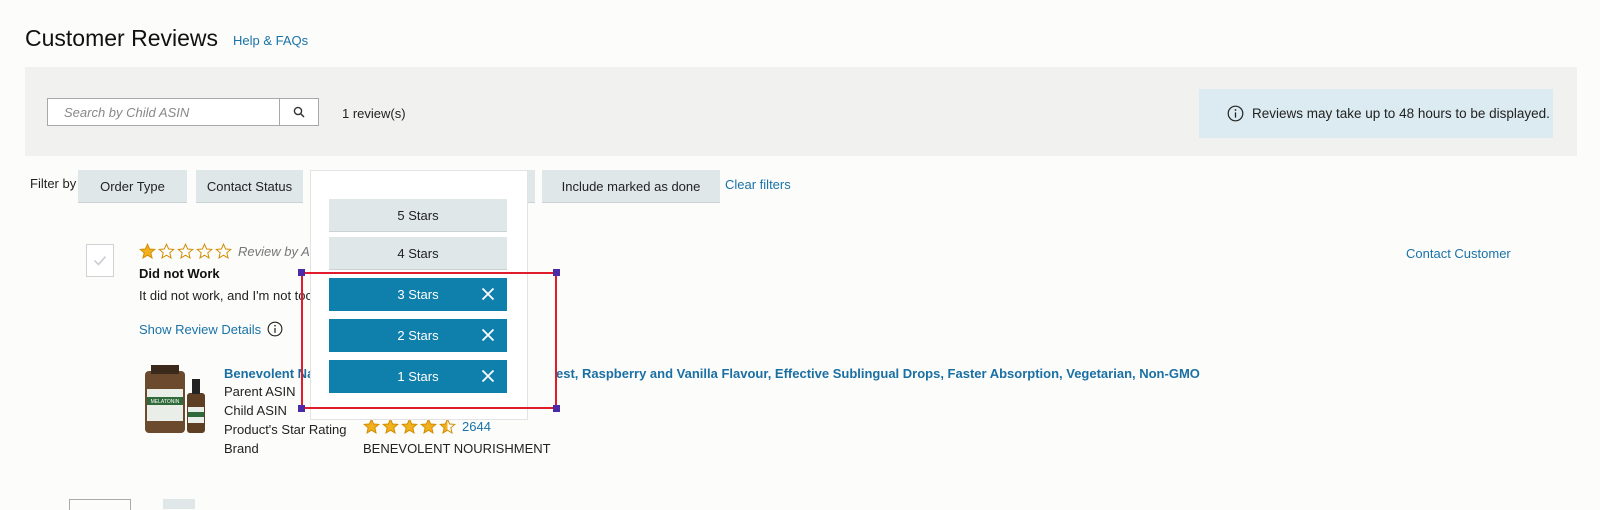 This screenshot has height=510, width=1600. I want to click on search-button, so click(299, 112).